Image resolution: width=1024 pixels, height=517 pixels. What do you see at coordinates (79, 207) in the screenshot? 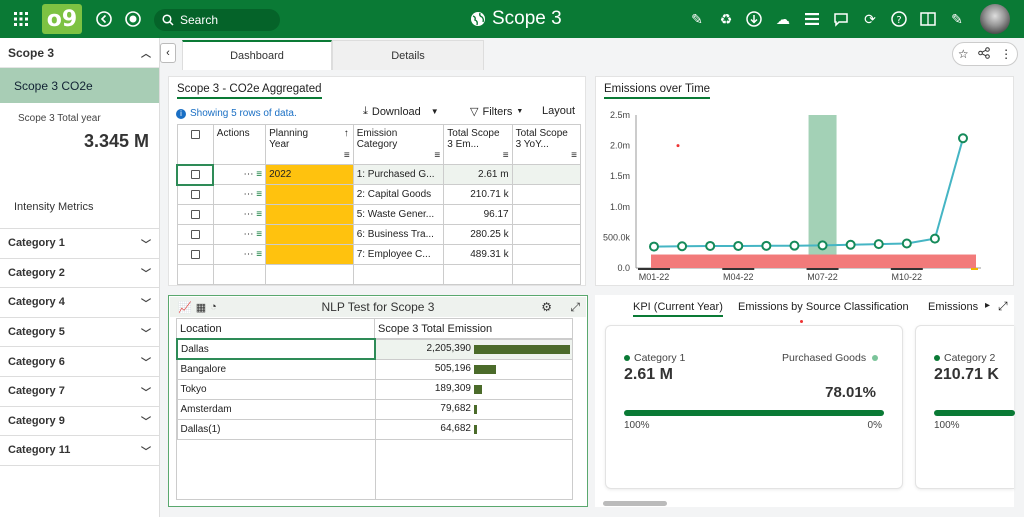
I see `sidebar-item-intensity-metrics: Intensity Metrics` at bounding box center [79, 207].